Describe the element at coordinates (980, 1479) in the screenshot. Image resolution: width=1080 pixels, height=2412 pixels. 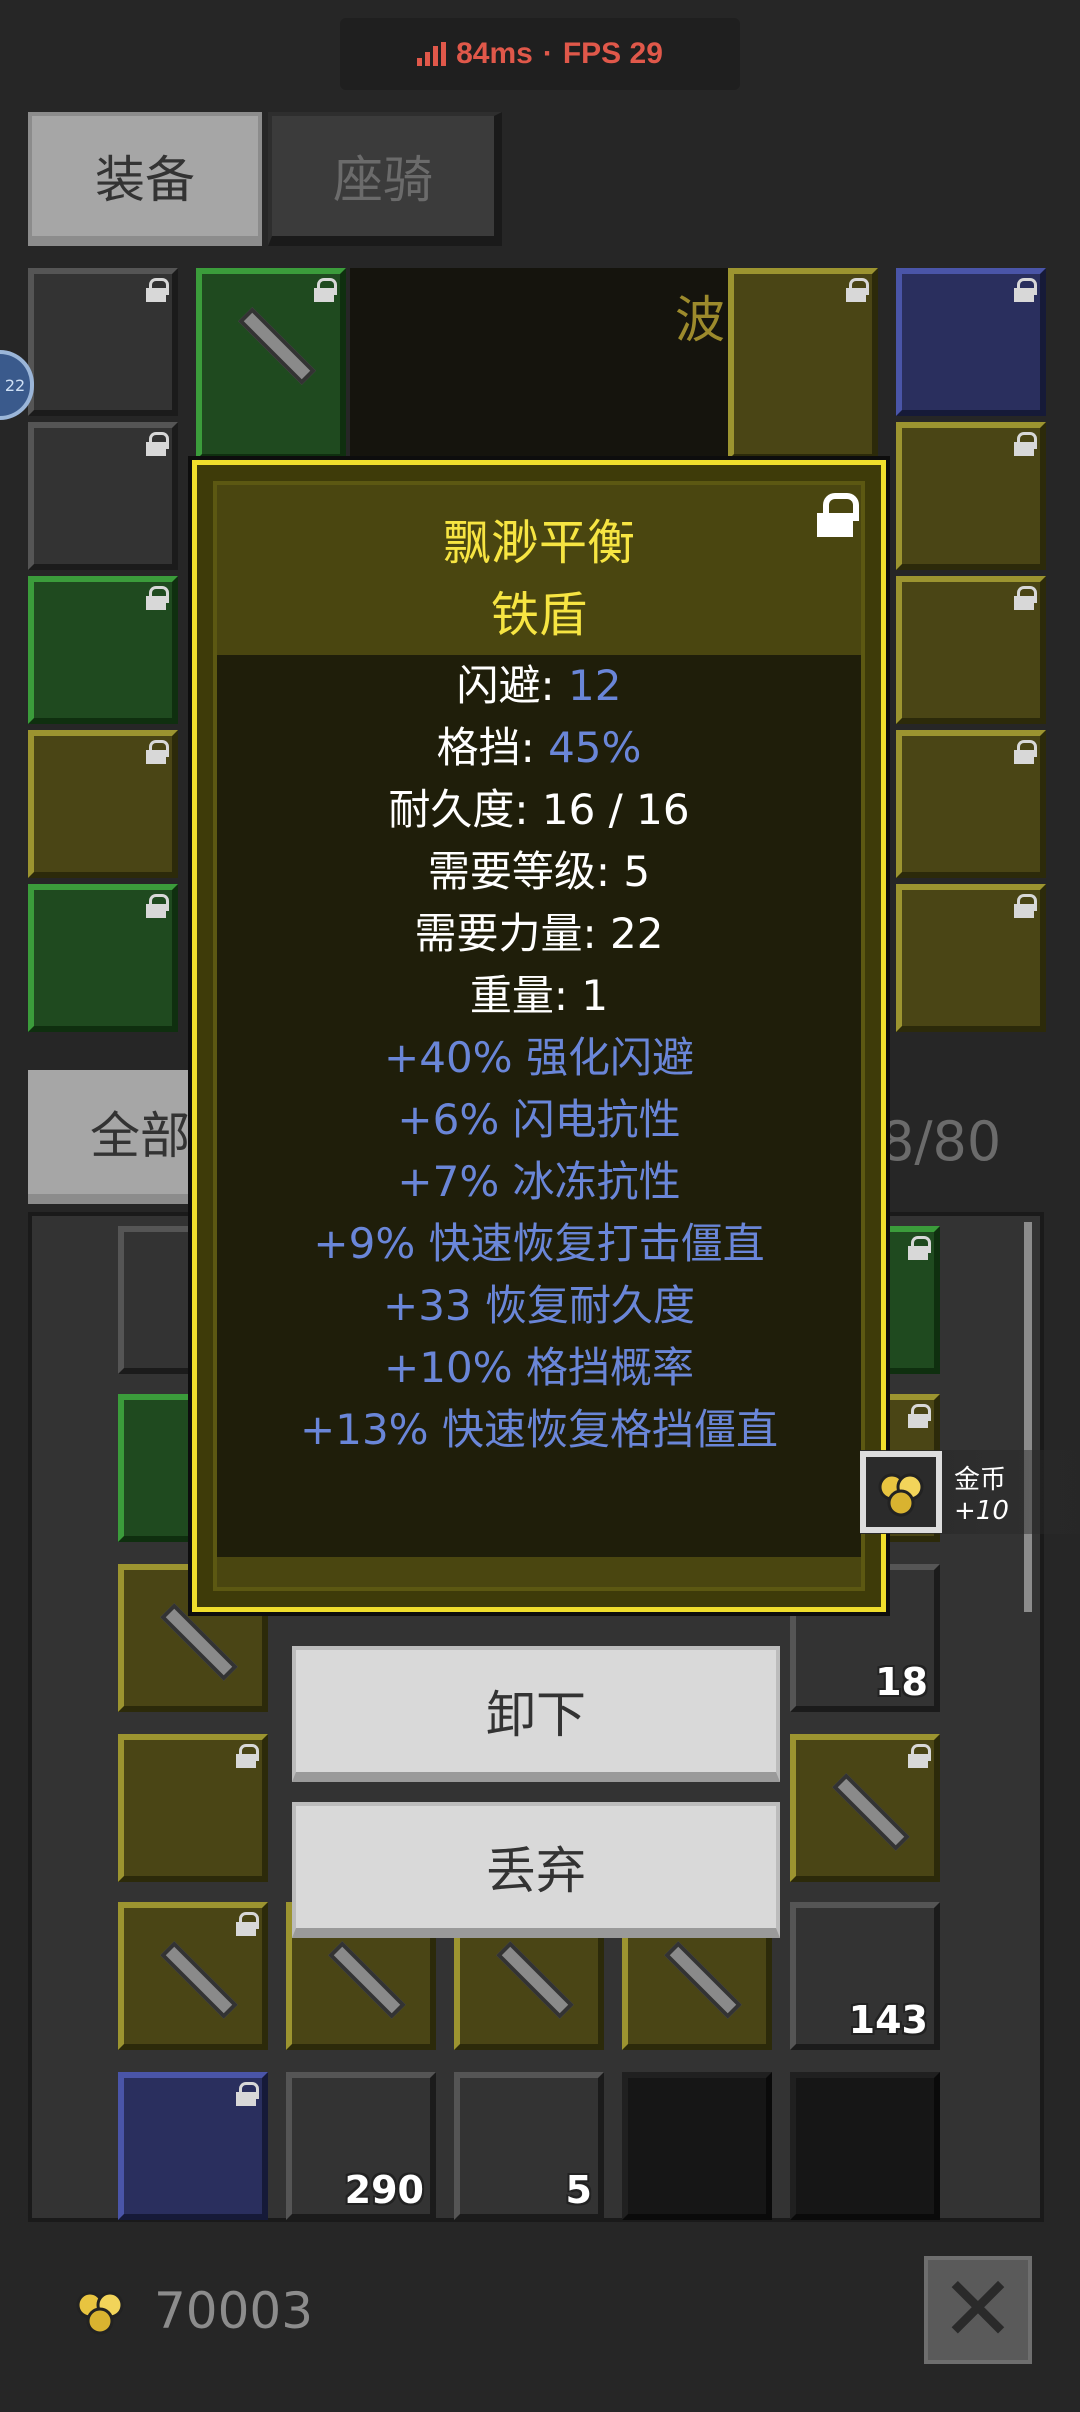
I see `toast-title: 金币` at that location.